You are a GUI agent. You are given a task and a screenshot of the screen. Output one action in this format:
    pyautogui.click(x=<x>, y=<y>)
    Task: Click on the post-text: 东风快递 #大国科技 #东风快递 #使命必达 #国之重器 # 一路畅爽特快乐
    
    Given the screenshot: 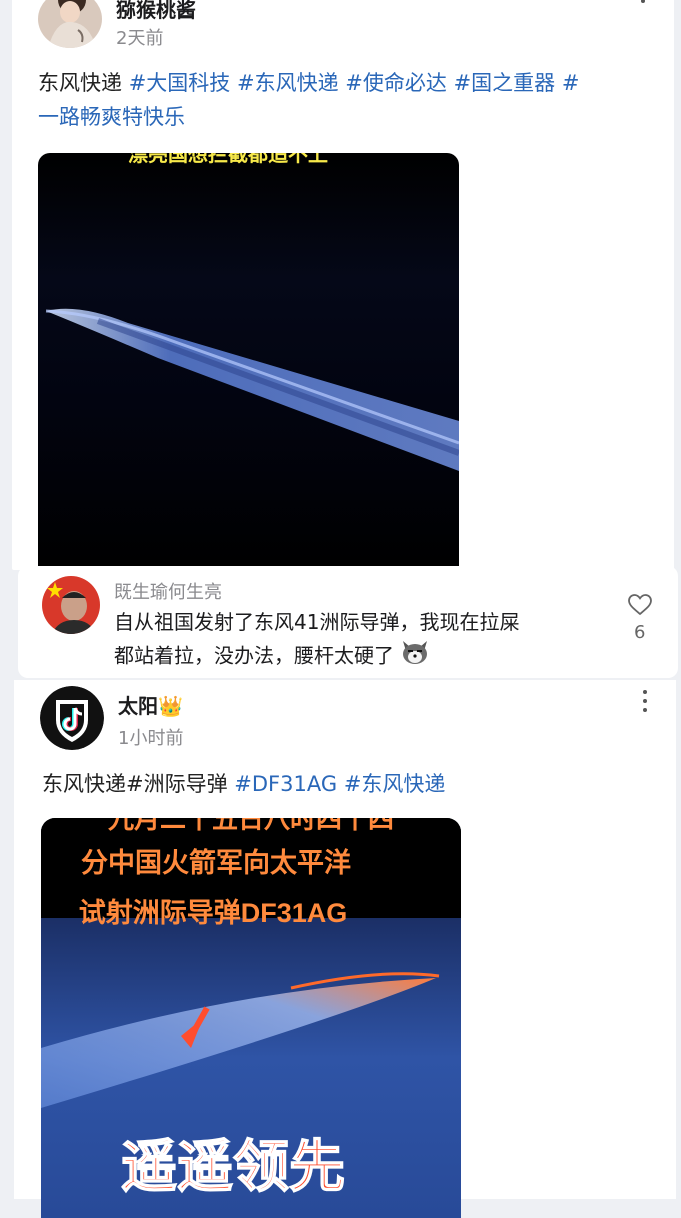 What is the action you would take?
    pyautogui.click(x=348, y=100)
    